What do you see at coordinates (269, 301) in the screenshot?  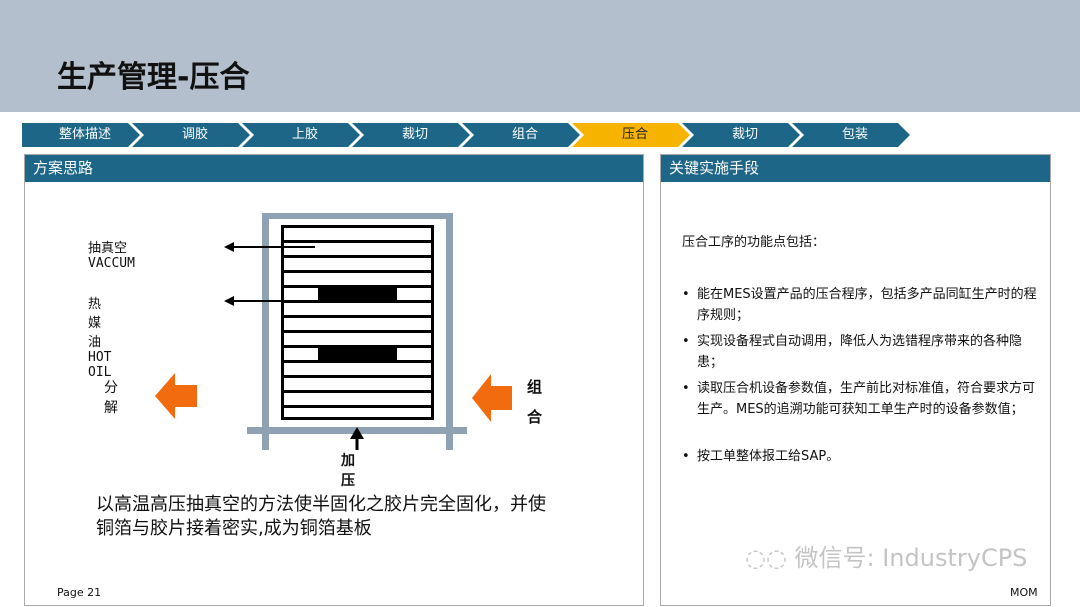 I see `hot-oil-arrow-icon` at bounding box center [269, 301].